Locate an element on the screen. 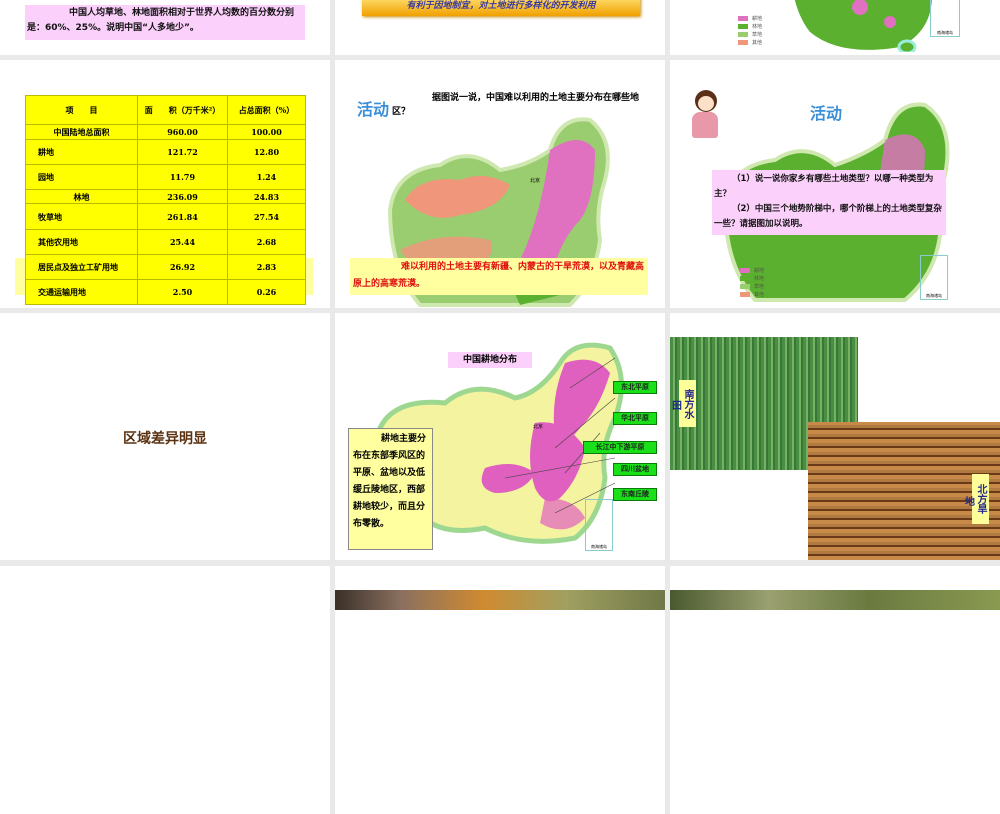  table-row: 林地 236.09 24.83 is located at coordinates (165, 196).